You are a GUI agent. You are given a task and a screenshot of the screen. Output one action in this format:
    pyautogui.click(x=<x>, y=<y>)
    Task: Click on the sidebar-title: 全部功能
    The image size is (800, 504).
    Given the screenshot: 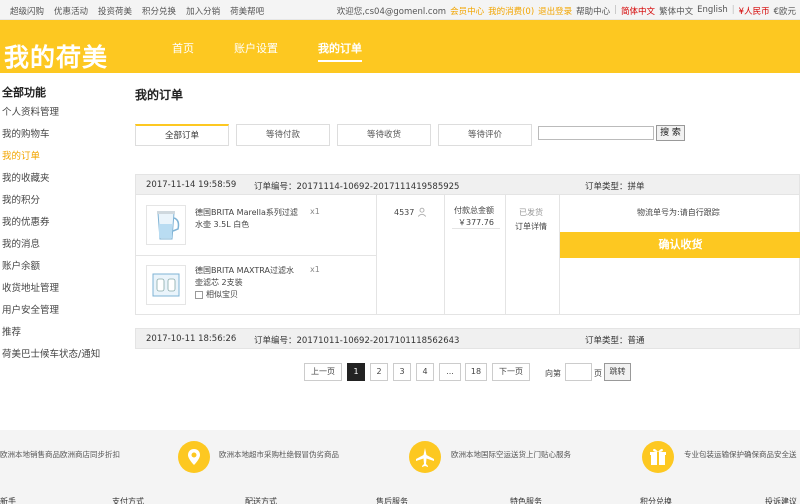 What is the action you would take?
    pyautogui.click(x=24, y=92)
    